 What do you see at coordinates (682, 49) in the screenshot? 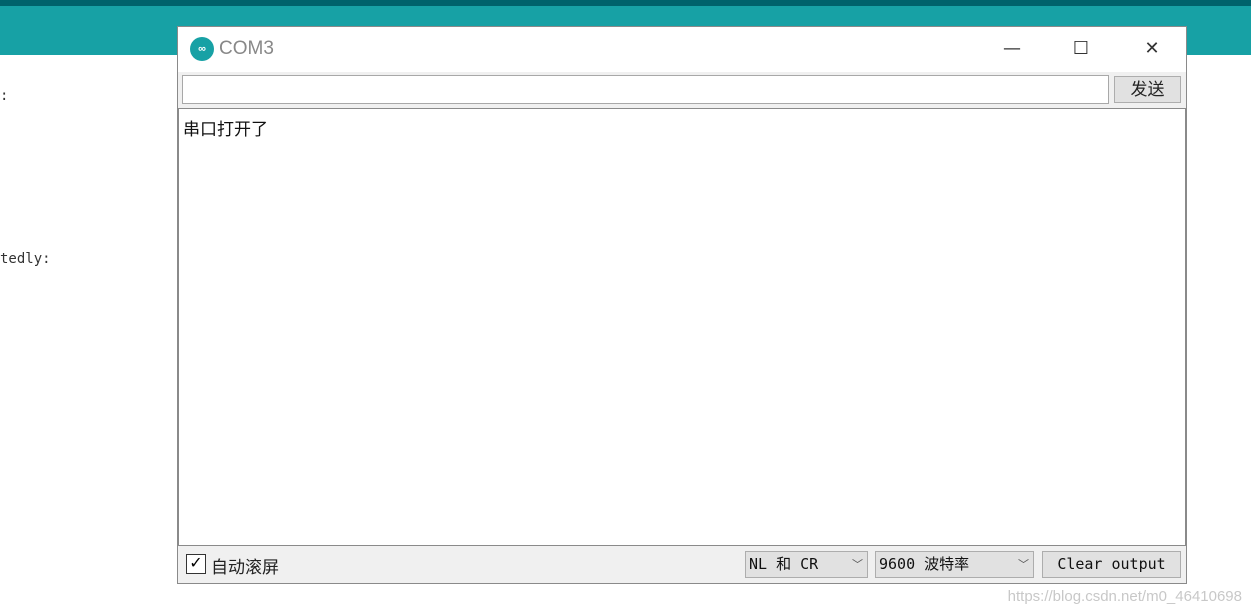
I see `title-bar: ∞ COM3 — ☐ ✕` at bounding box center [682, 49].